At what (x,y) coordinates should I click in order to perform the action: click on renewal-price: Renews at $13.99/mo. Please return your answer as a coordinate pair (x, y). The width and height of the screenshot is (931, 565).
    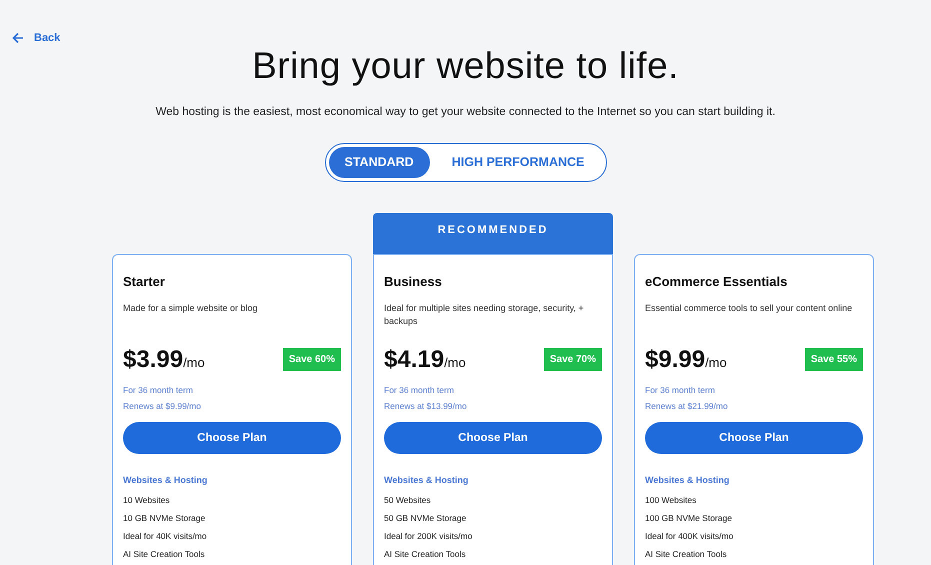
    Looking at the image, I should click on (426, 406).